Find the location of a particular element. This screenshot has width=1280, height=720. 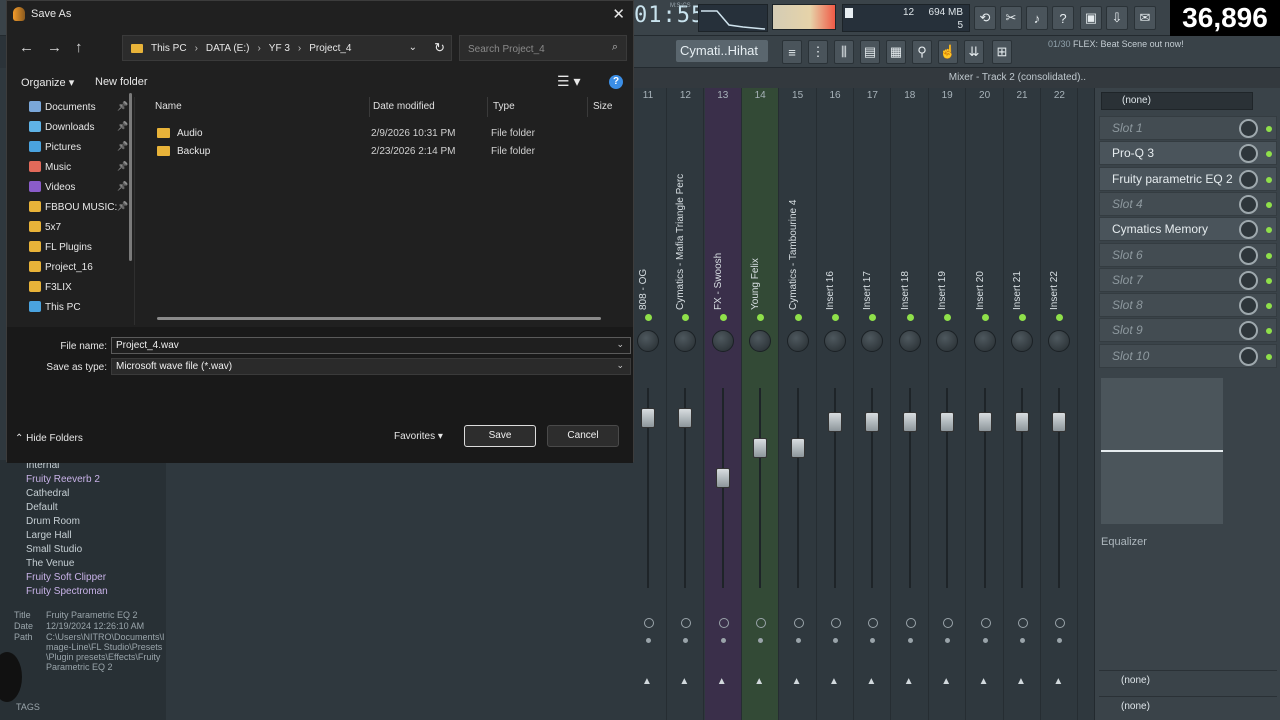

browser-item: Fruity Reeverb 2 is located at coordinates (63, 479).